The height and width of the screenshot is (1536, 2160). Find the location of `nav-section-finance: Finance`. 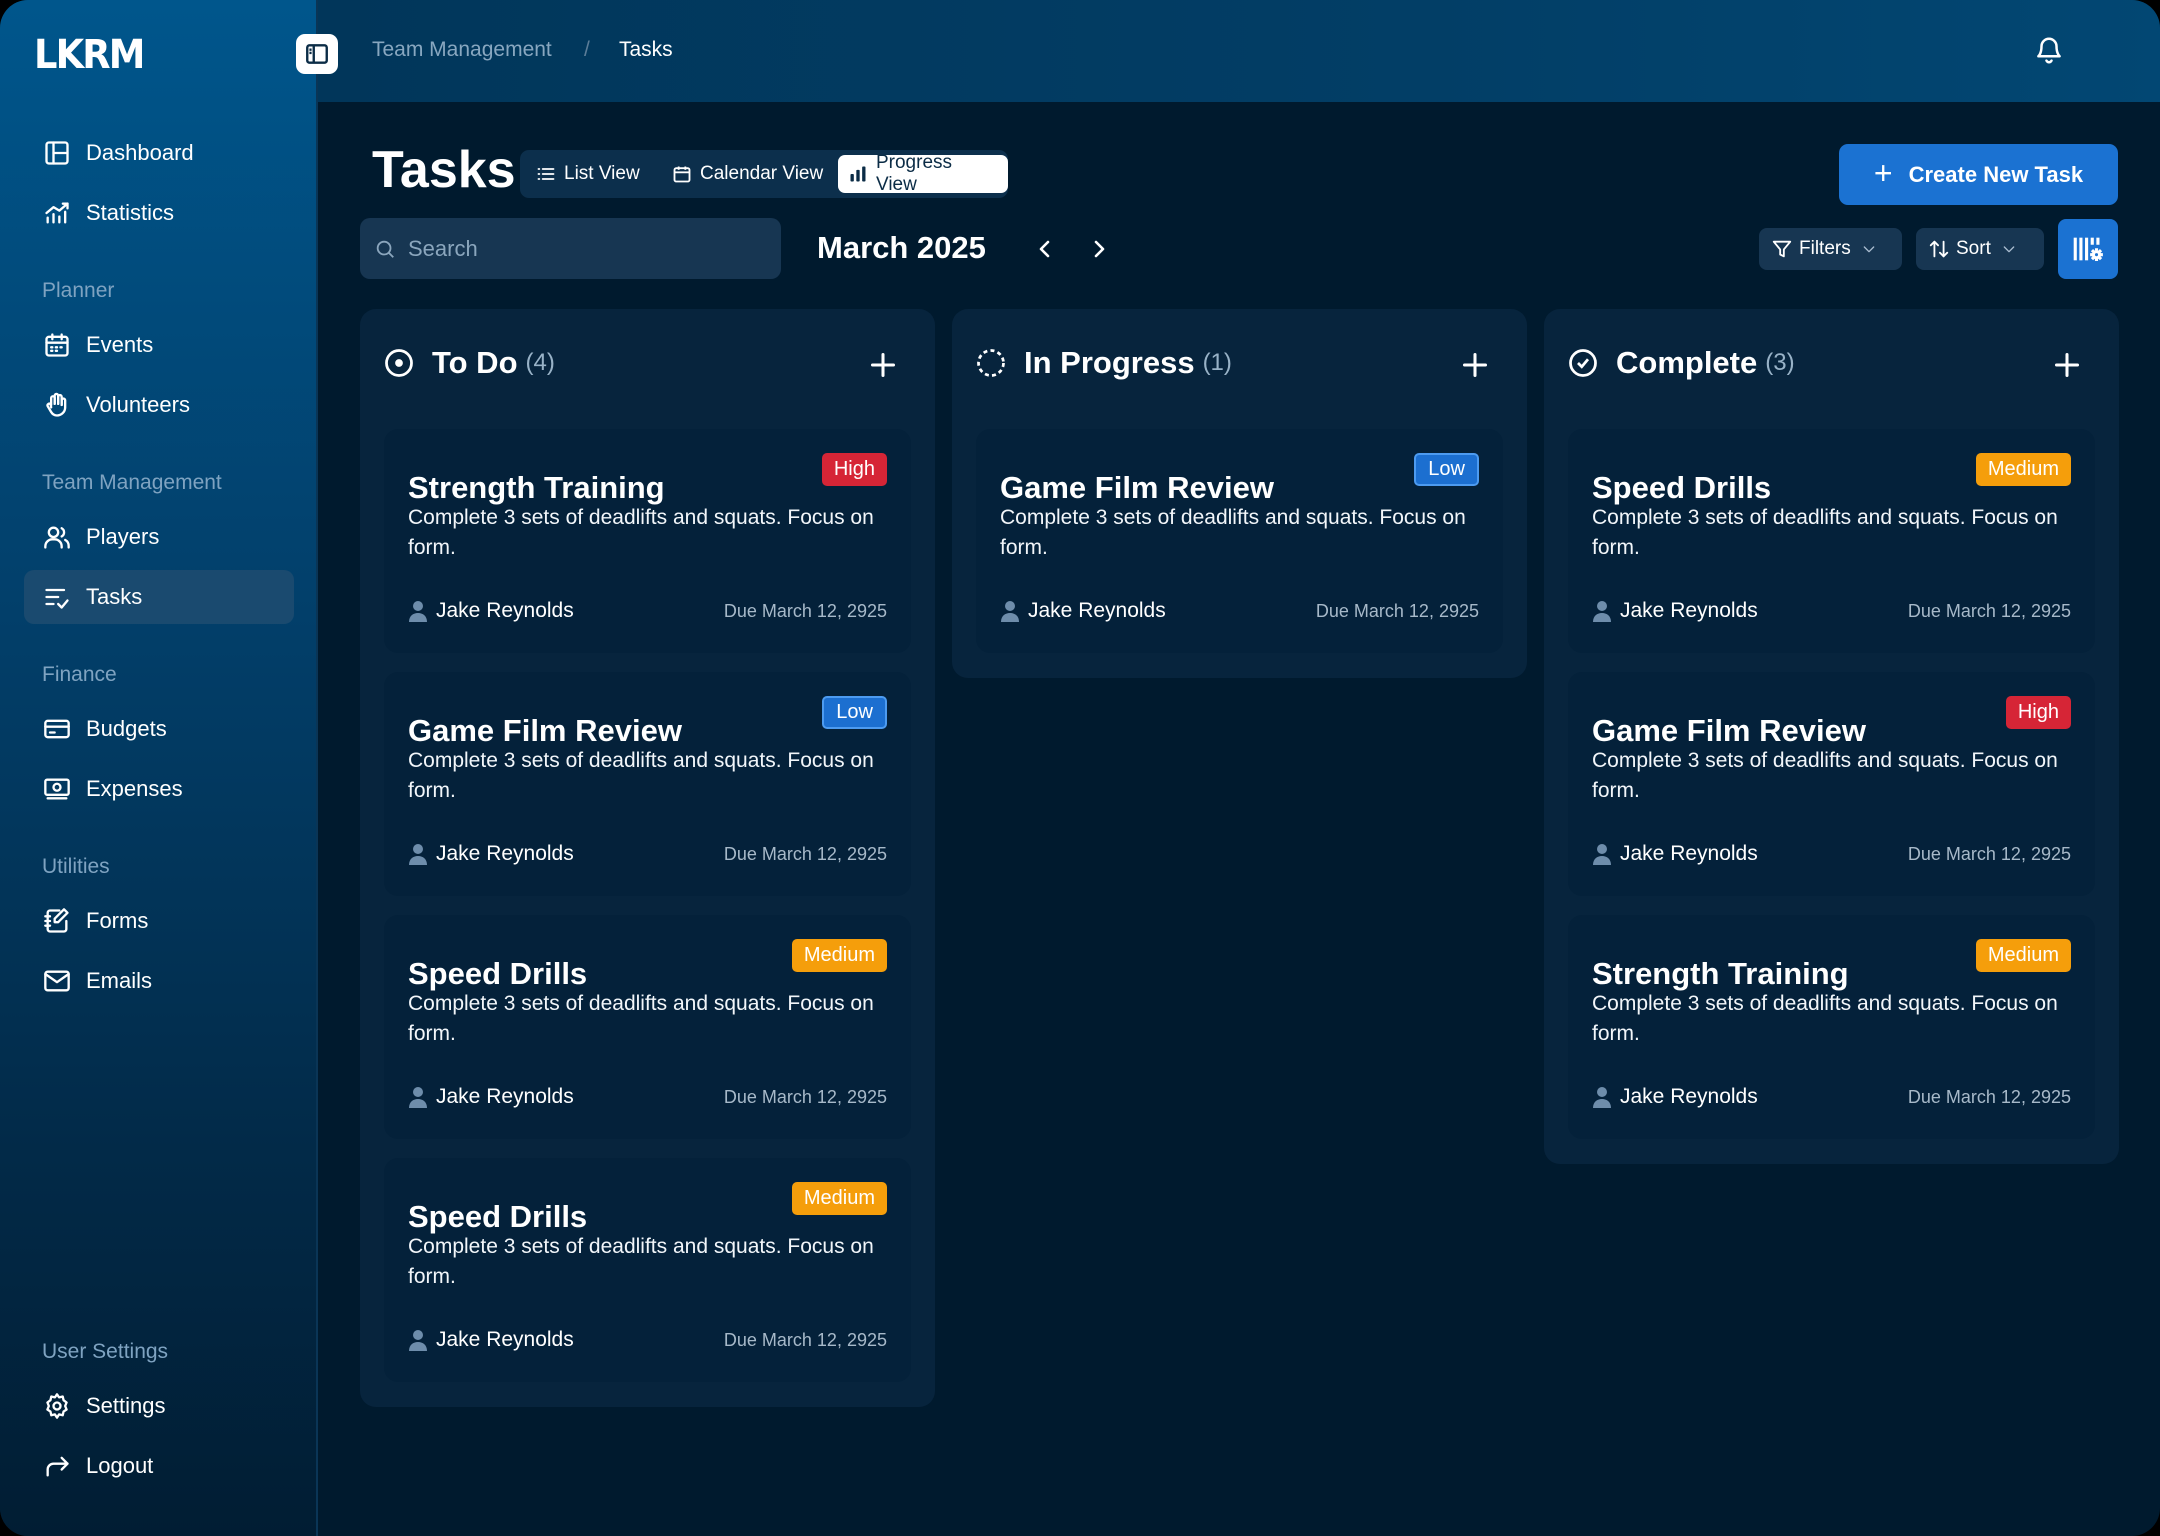

nav-section-finance: Finance is located at coordinates (79, 674).